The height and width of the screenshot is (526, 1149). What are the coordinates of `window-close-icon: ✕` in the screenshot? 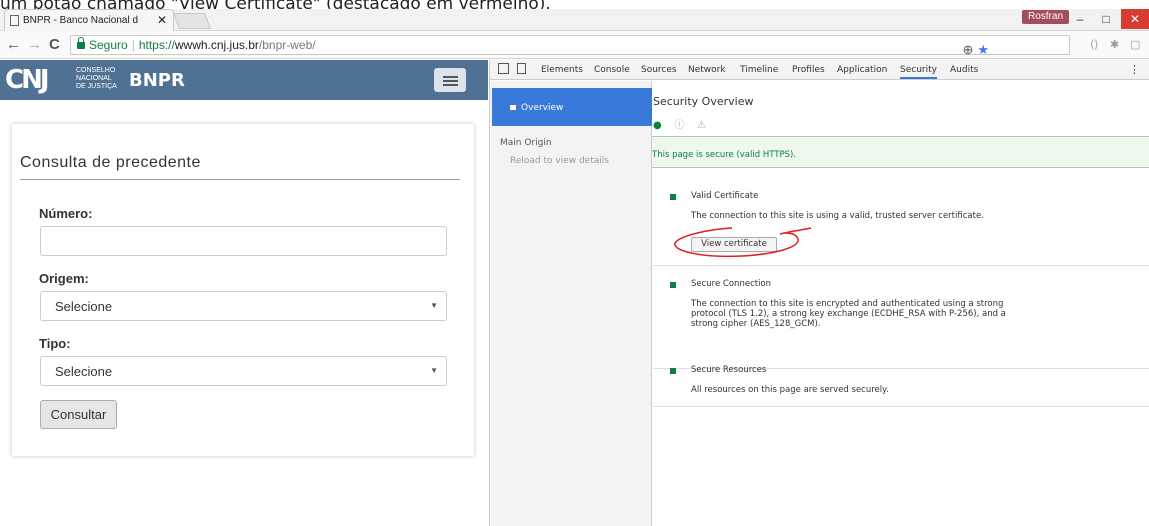 It's located at (1135, 19).